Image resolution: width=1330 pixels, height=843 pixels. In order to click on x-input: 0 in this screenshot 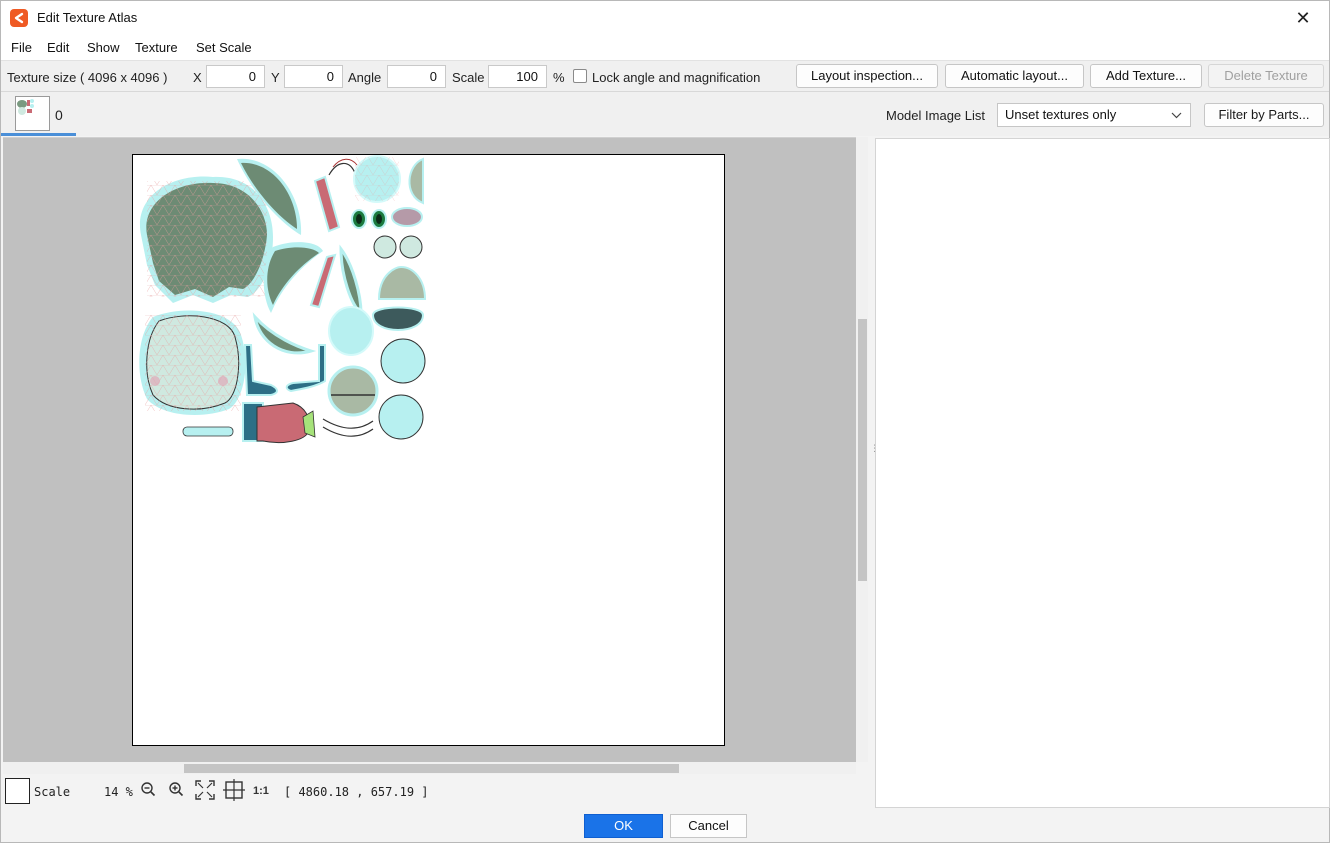, I will do `click(235, 76)`.